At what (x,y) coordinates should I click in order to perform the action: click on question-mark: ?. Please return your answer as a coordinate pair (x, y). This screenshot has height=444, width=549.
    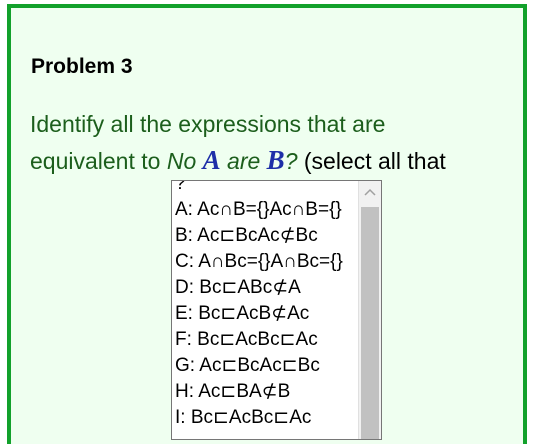
    Looking at the image, I should click on (291, 161).